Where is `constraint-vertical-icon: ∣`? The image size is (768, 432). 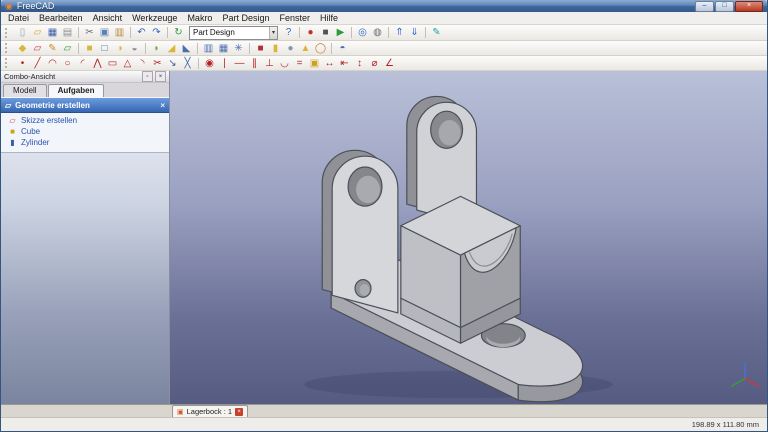 constraint-vertical-icon: ∣ is located at coordinates (224, 63).